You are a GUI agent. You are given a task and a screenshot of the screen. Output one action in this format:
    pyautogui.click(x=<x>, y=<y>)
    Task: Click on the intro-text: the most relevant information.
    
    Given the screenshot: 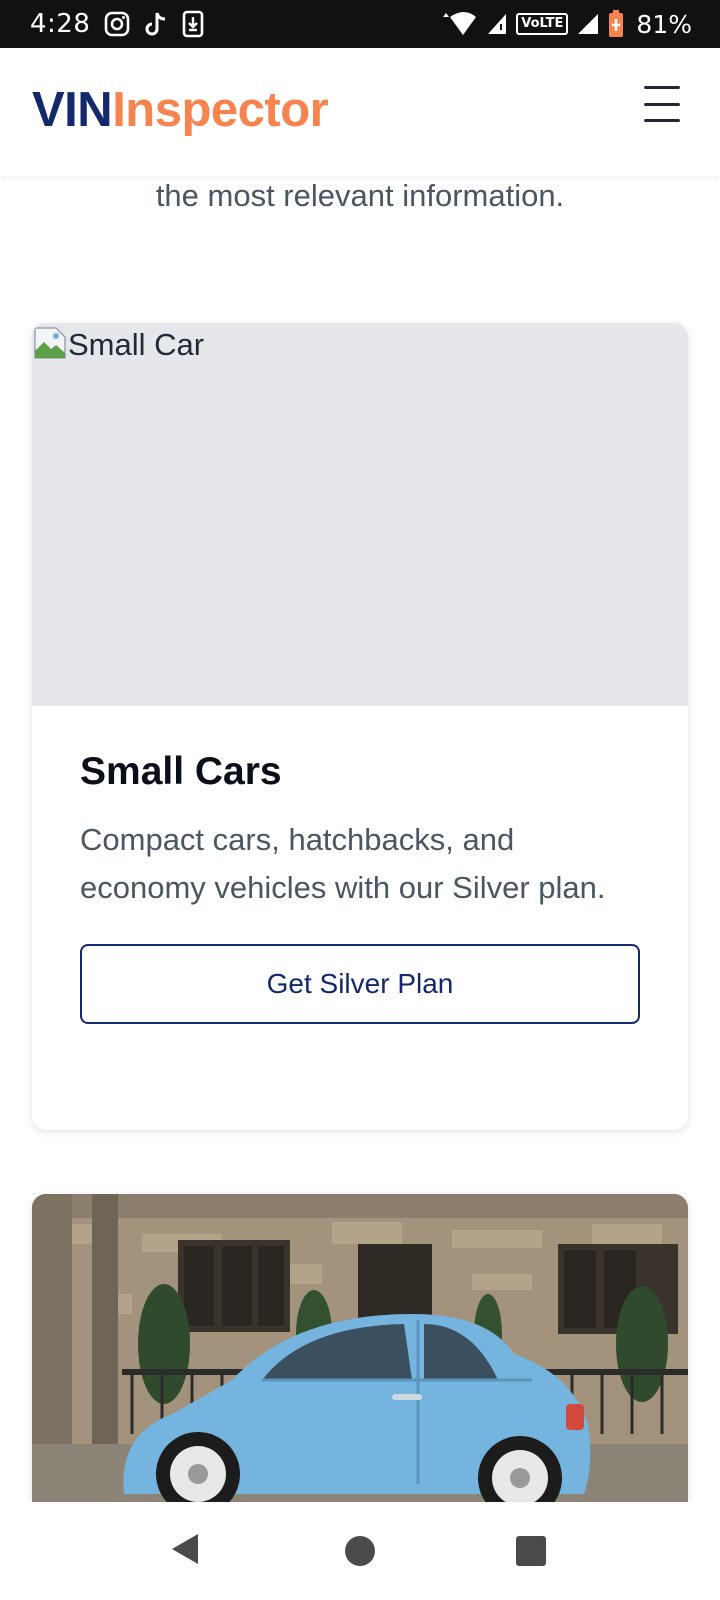 What is the action you would take?
    pyautogui.click(x=360, y=195)
    